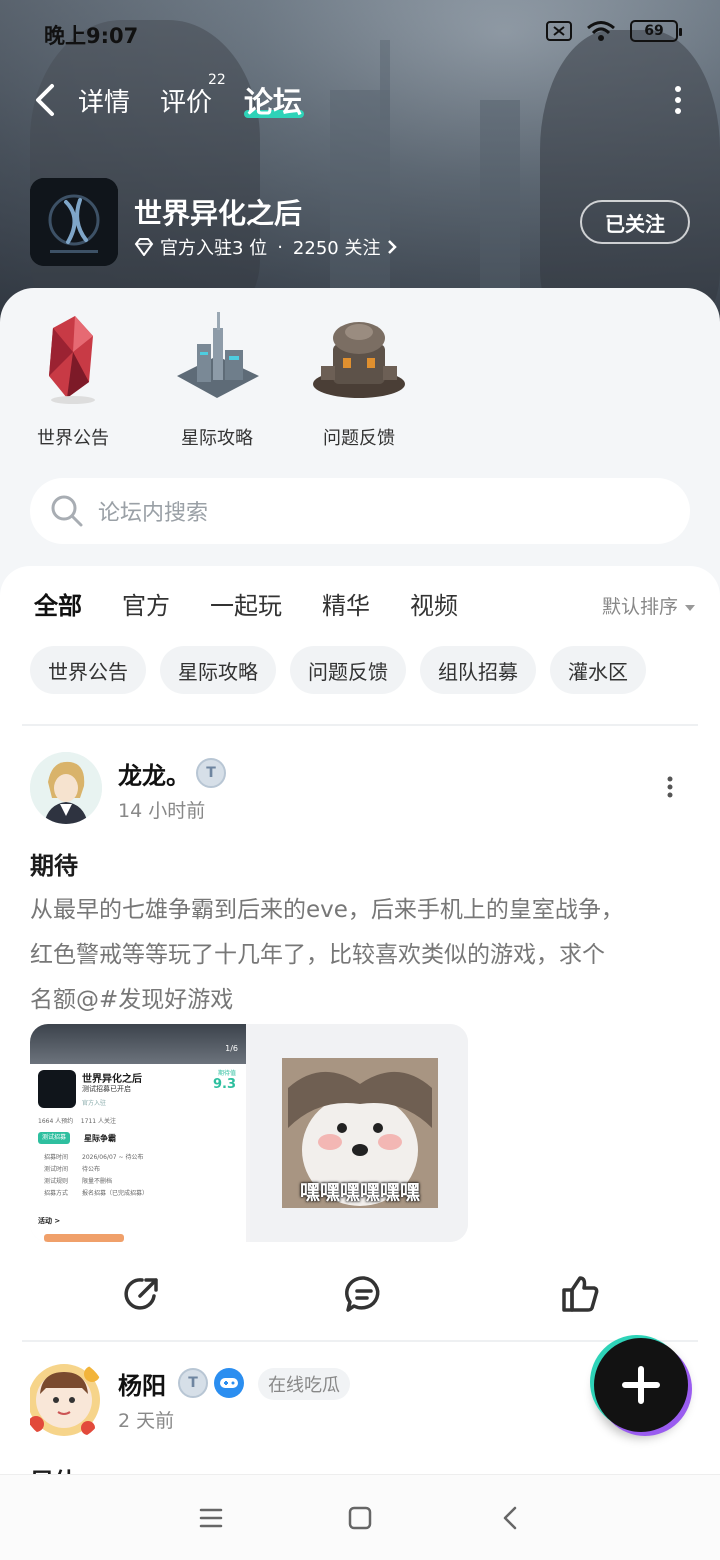  I want to click on back-icon, so click(511, 1518).